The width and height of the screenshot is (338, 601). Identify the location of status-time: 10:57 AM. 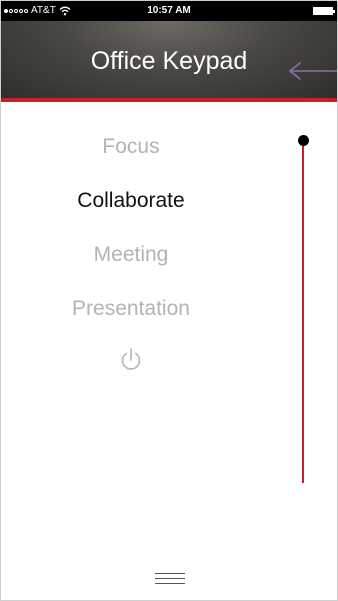
(169, 10).